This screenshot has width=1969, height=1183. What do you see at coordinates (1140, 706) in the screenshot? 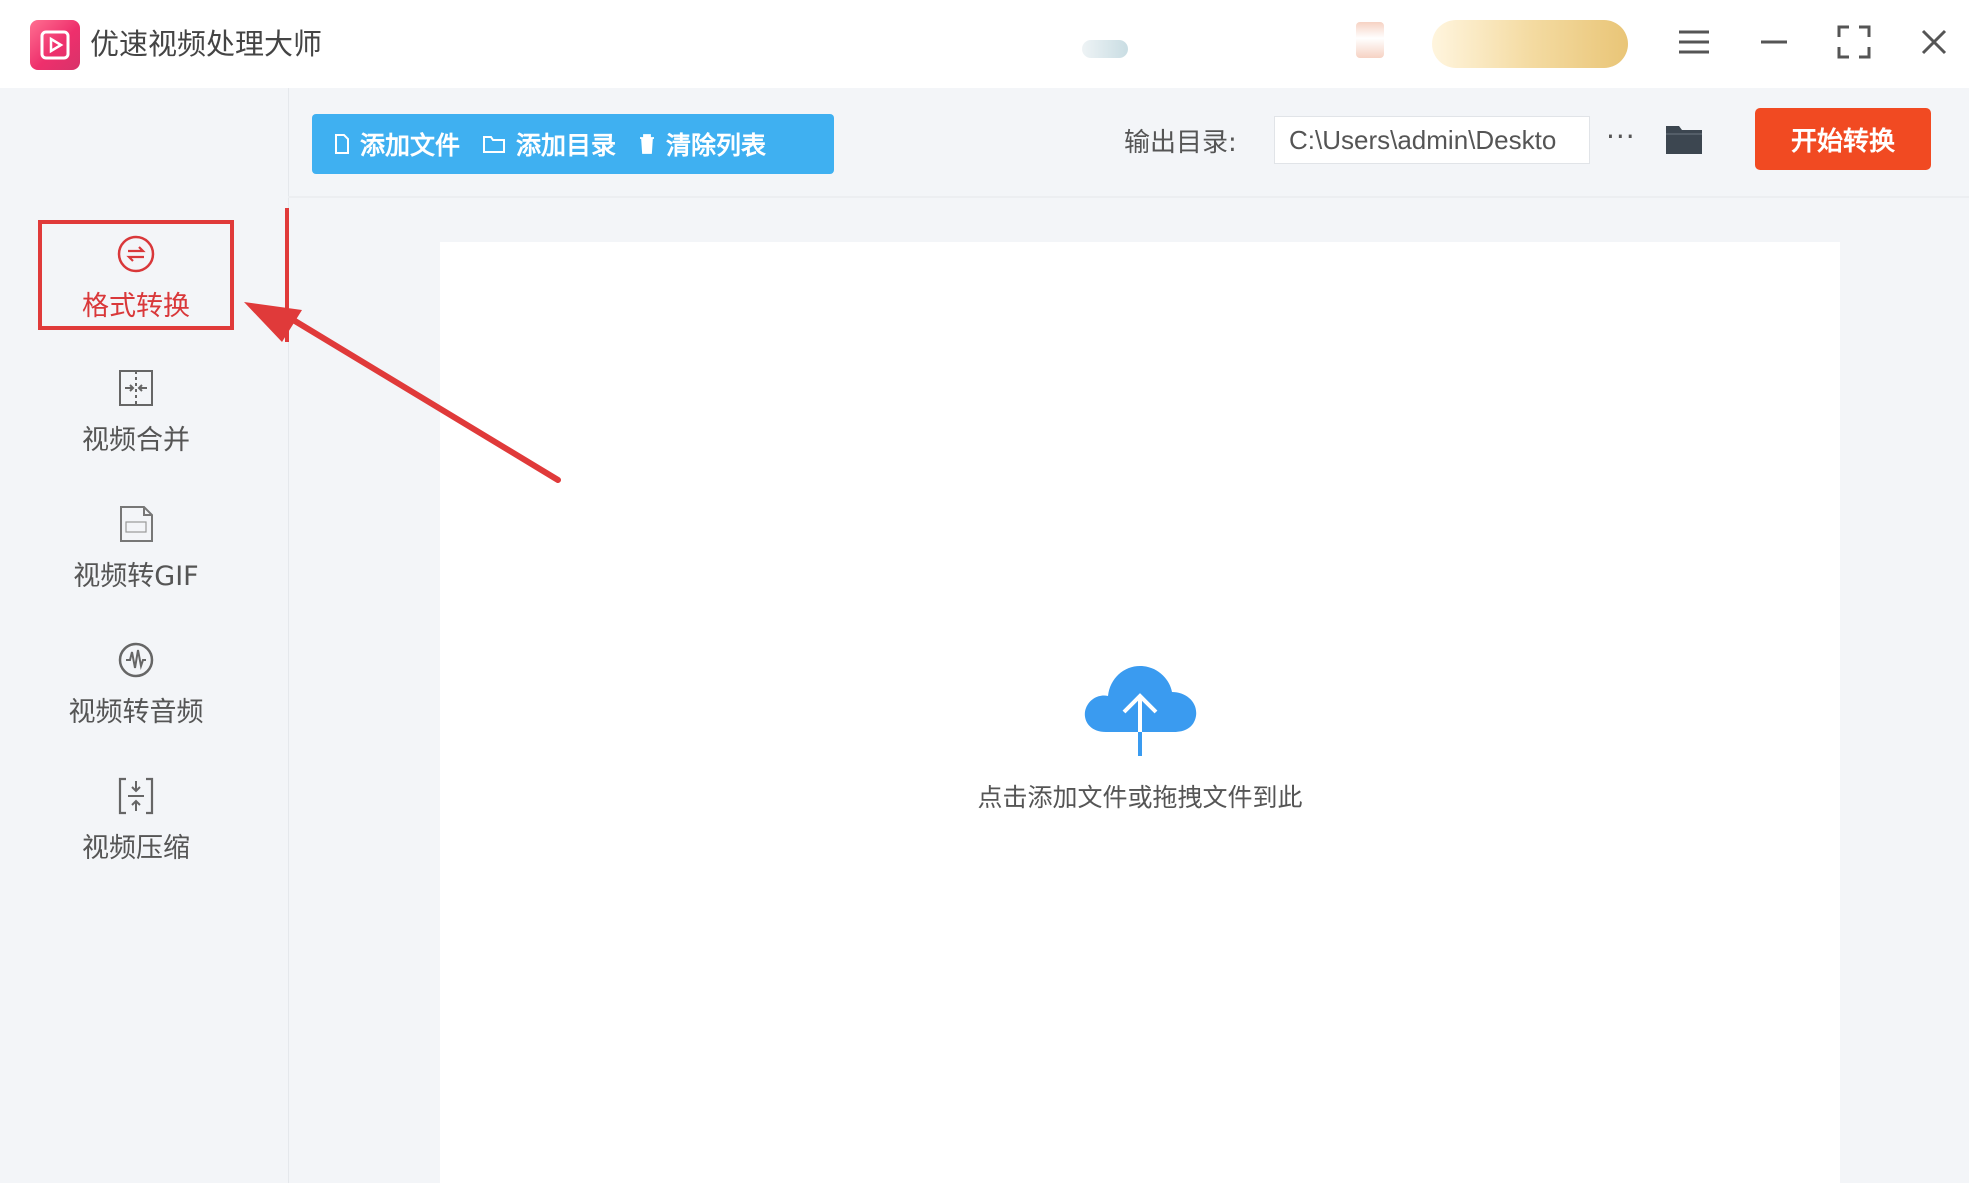
I see `cloud-upload-icon` at bounding box center [1140, 706].